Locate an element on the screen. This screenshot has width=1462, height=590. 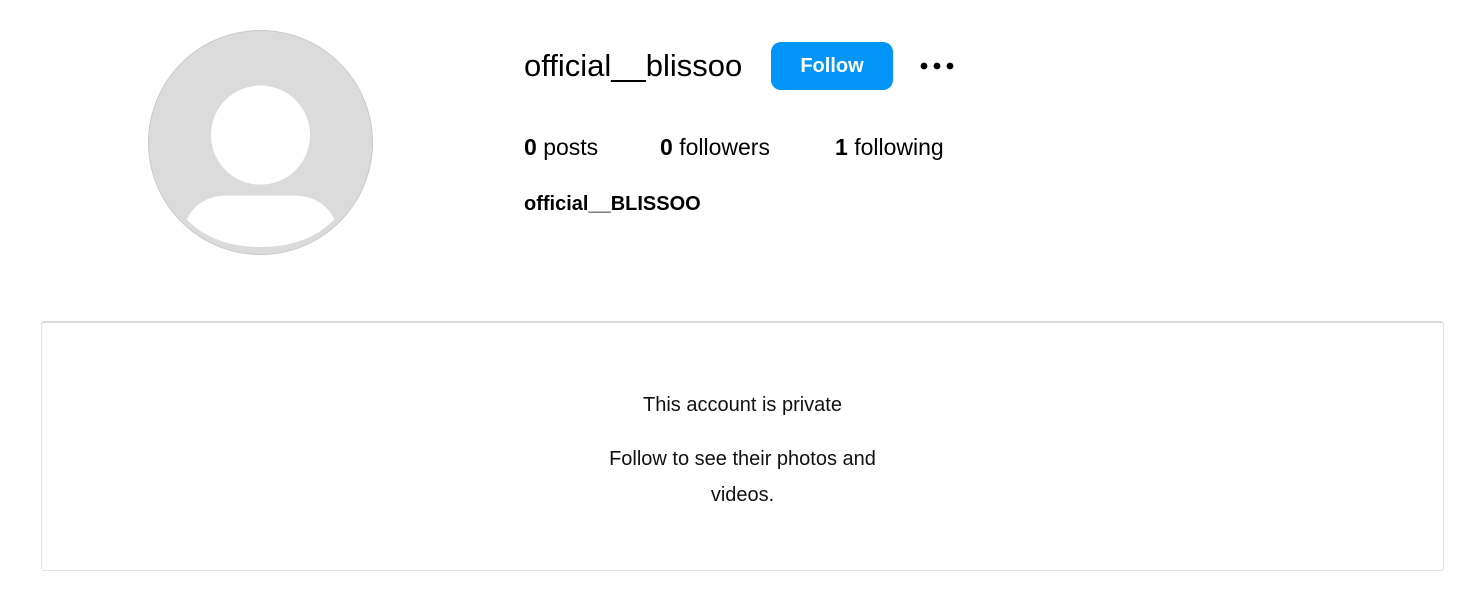
more-options-button is located at coordinates (937, 66).